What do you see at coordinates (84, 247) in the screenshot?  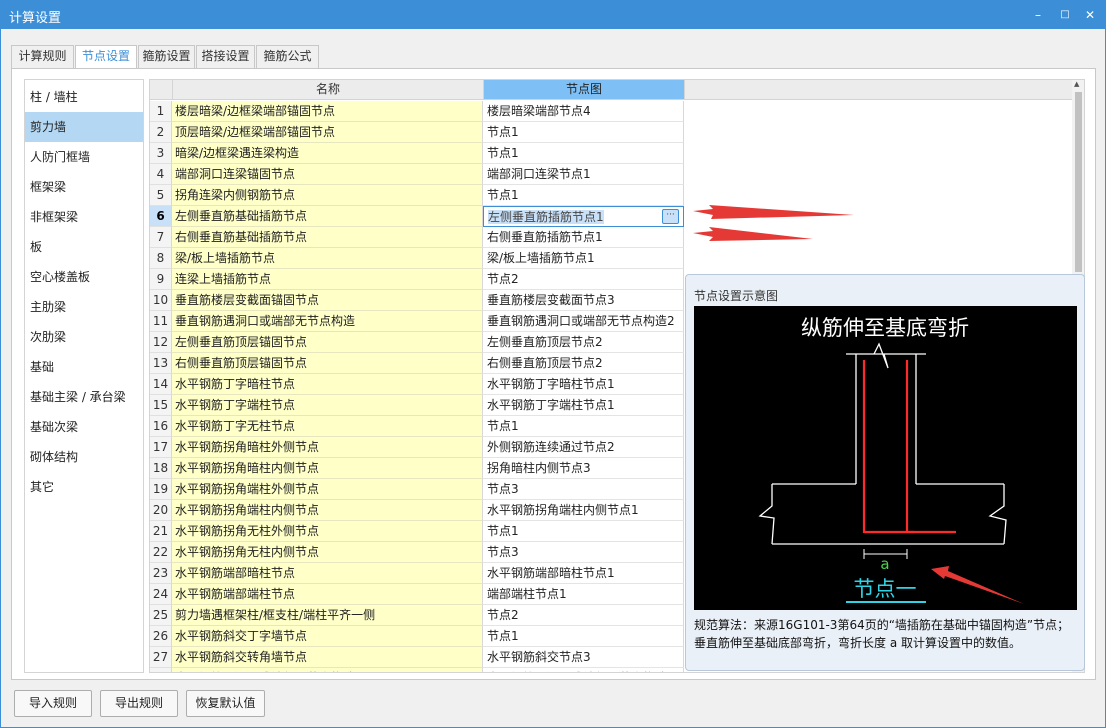 I see `component-type-item: 板` at bounding box center [84, 247].